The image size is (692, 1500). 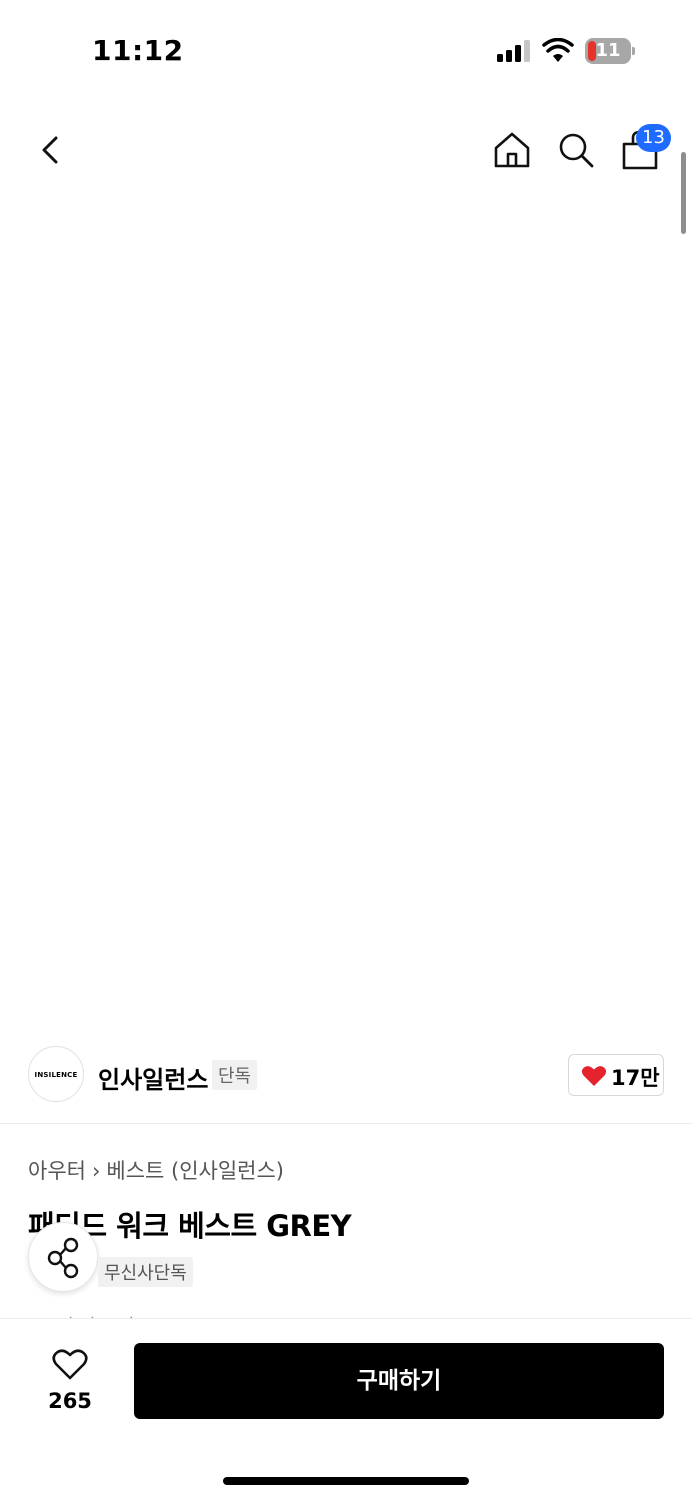 What do you see at coordinates (576, 150) in the screenshot?
I see `search-icon` at bounding box center [576, 150].